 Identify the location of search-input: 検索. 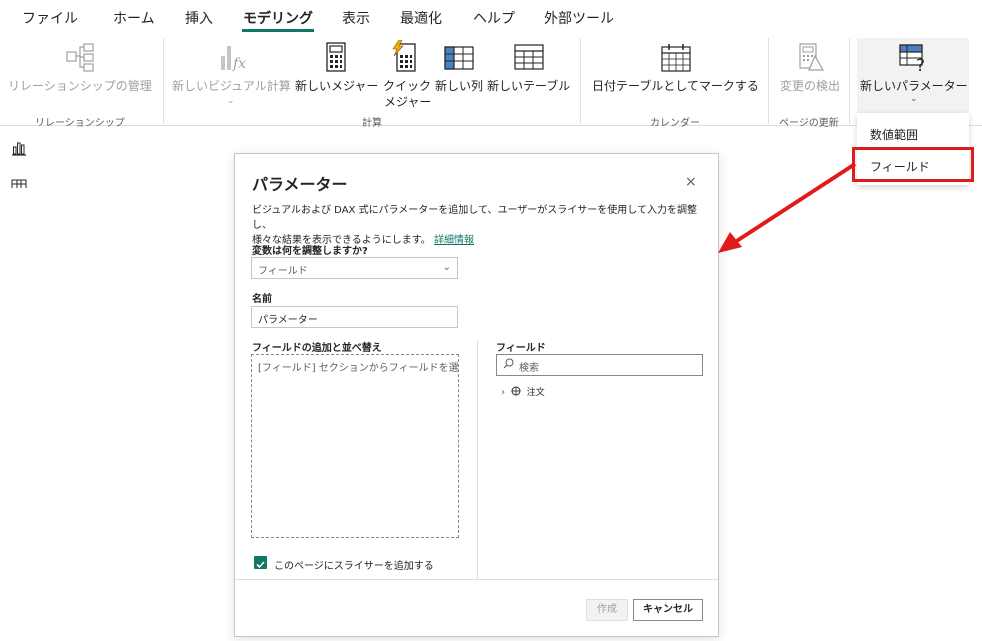
(599, 365).